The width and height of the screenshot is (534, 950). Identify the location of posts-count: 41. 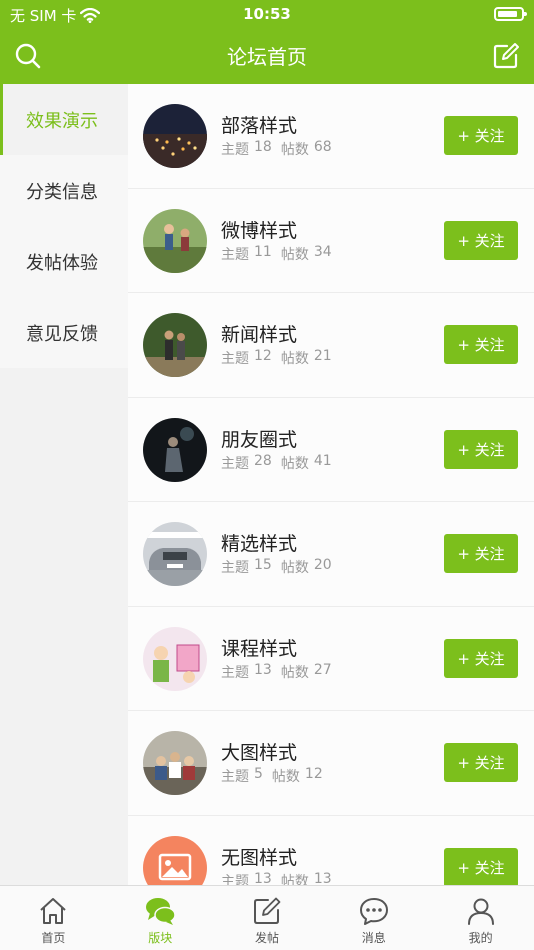
(322, 460).